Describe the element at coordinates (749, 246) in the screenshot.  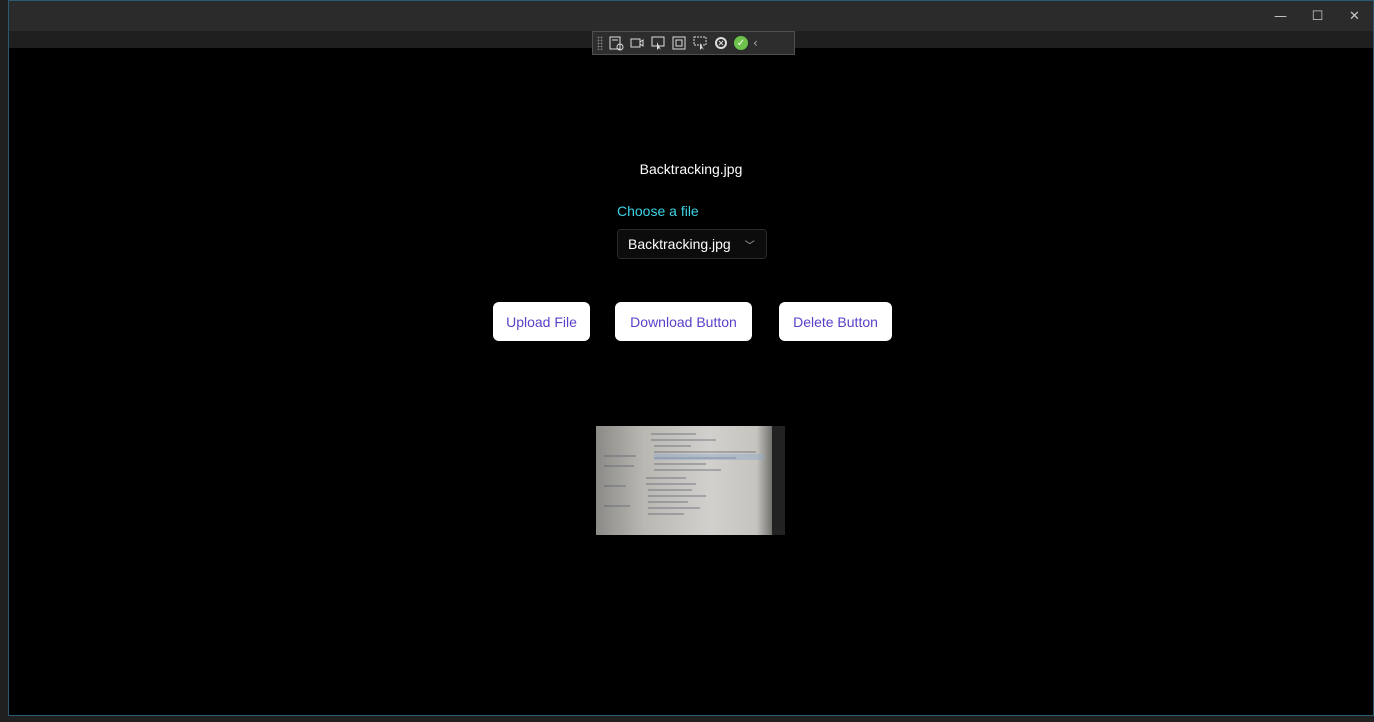
I see `chevron-down-icon: ﹀` at that location.